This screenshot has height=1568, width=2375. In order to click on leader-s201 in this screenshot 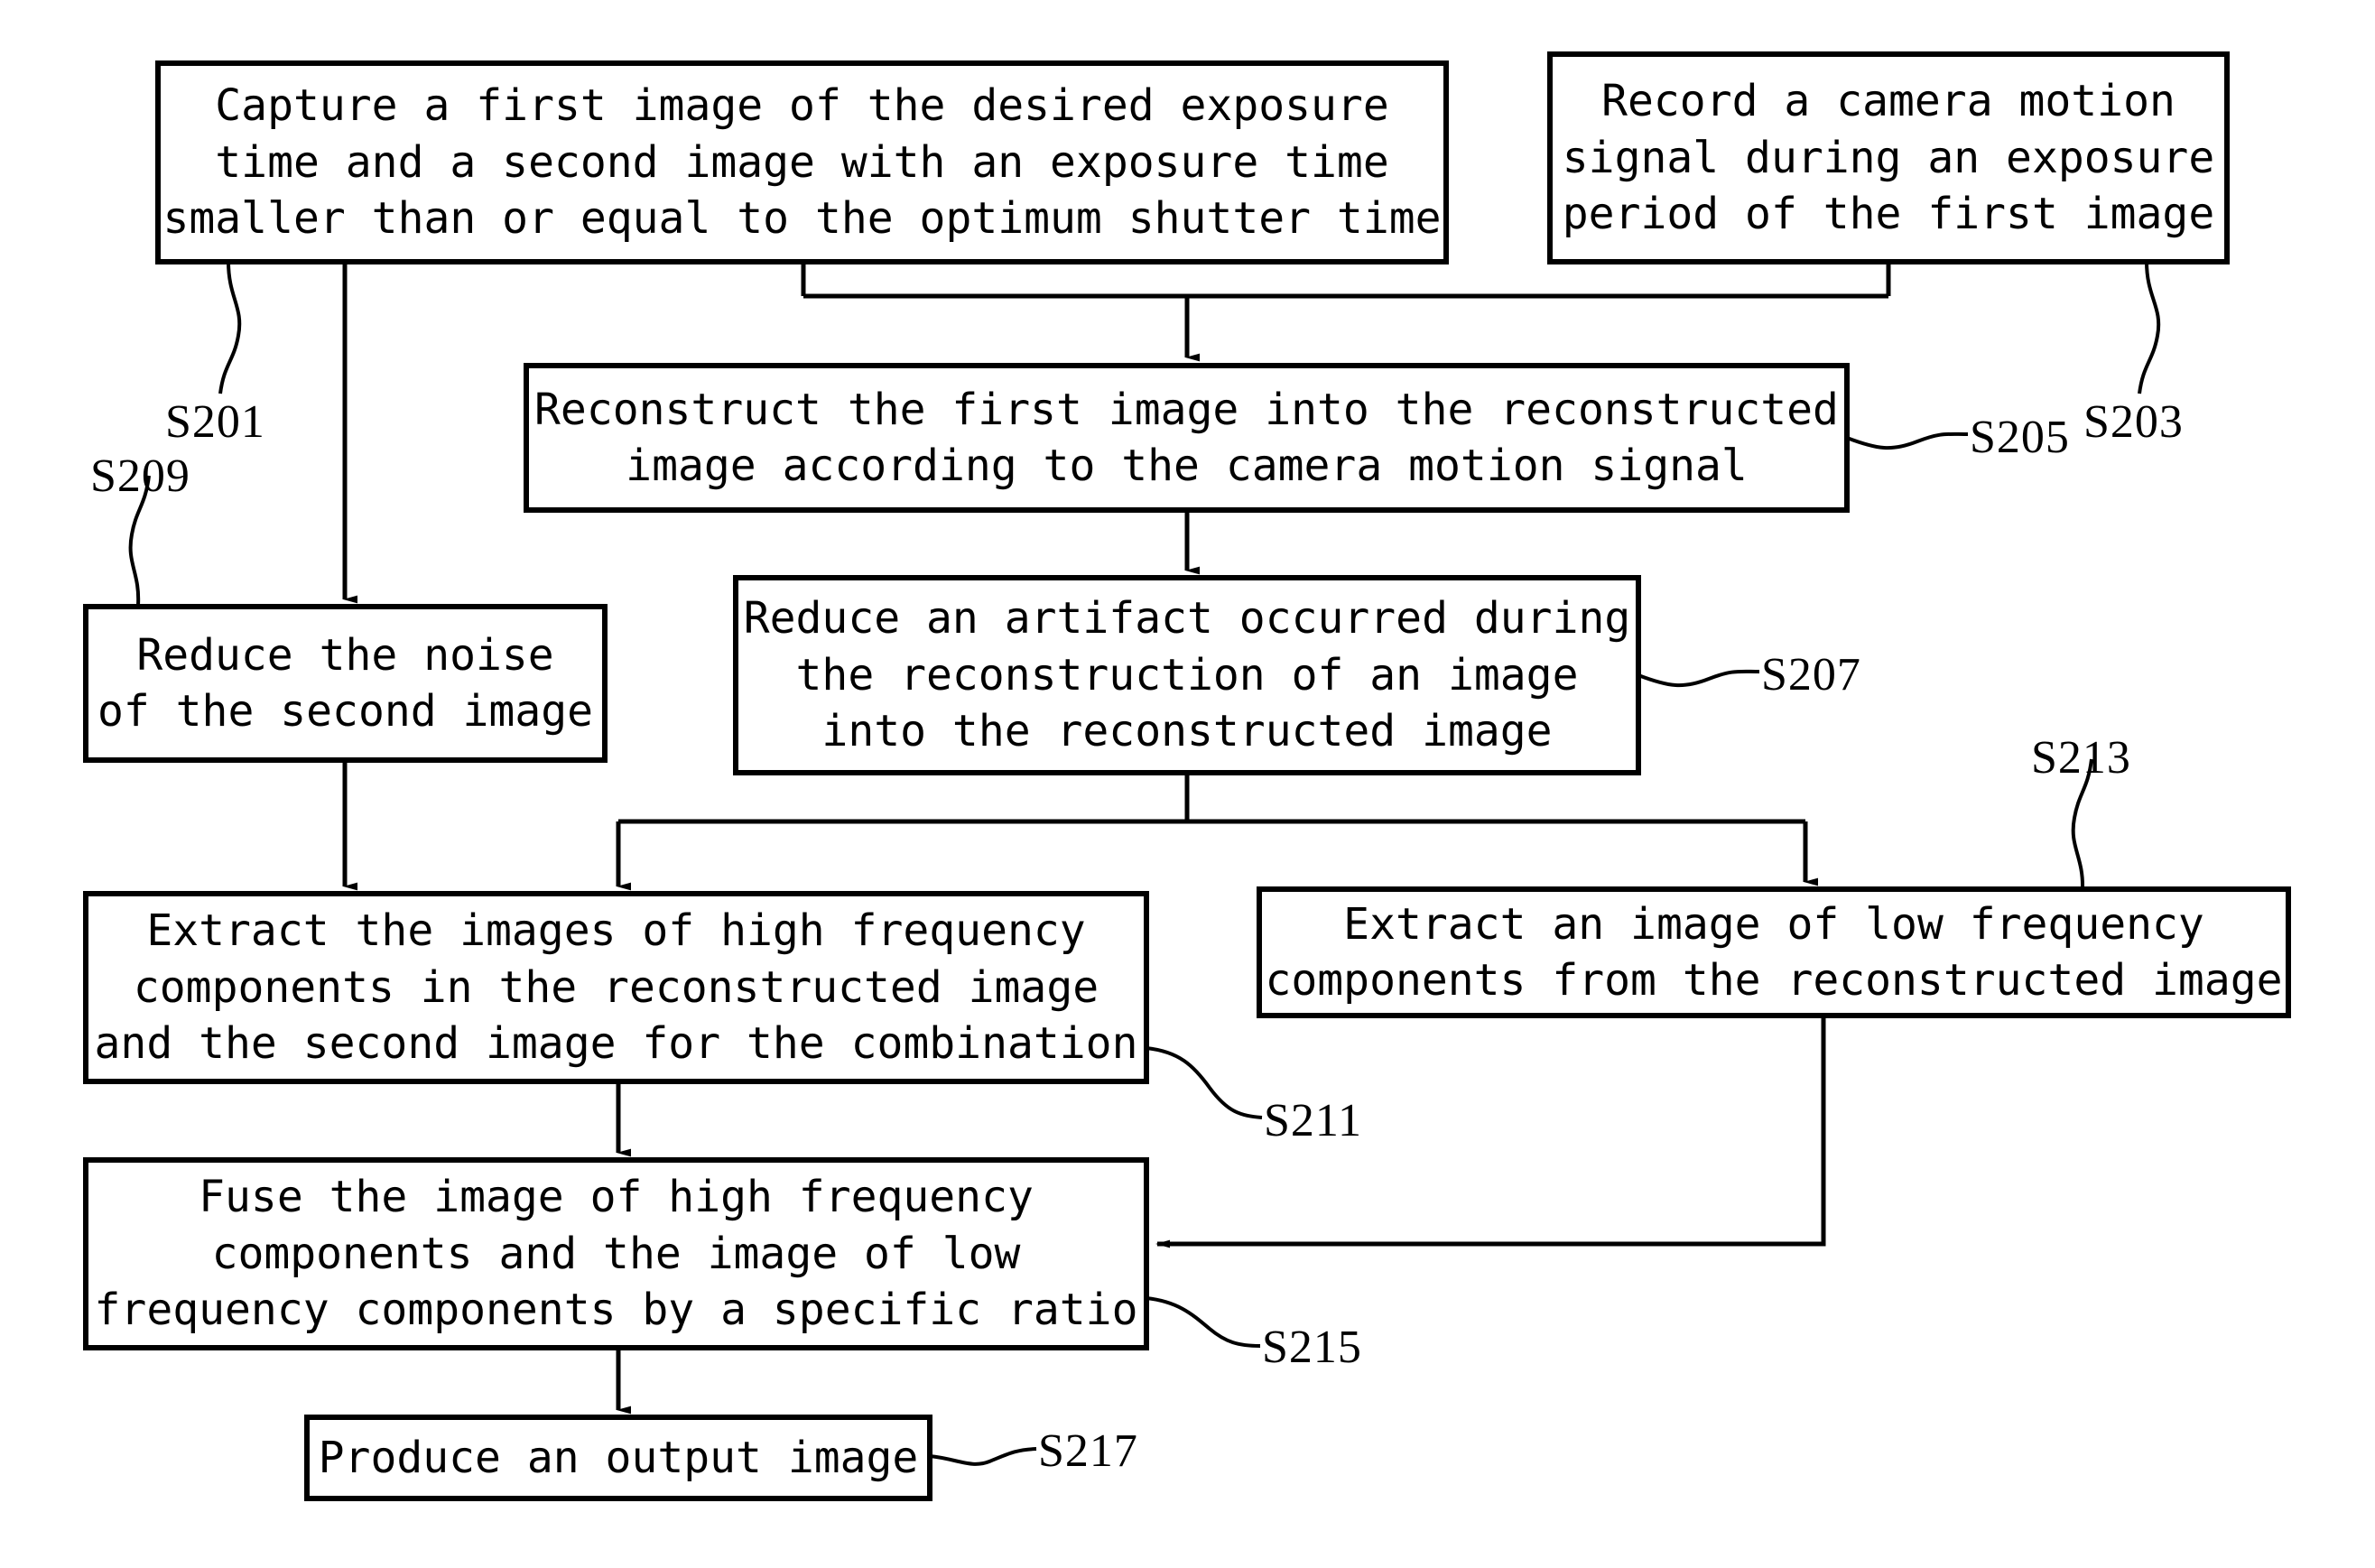, I will do `click(230, 327)`.